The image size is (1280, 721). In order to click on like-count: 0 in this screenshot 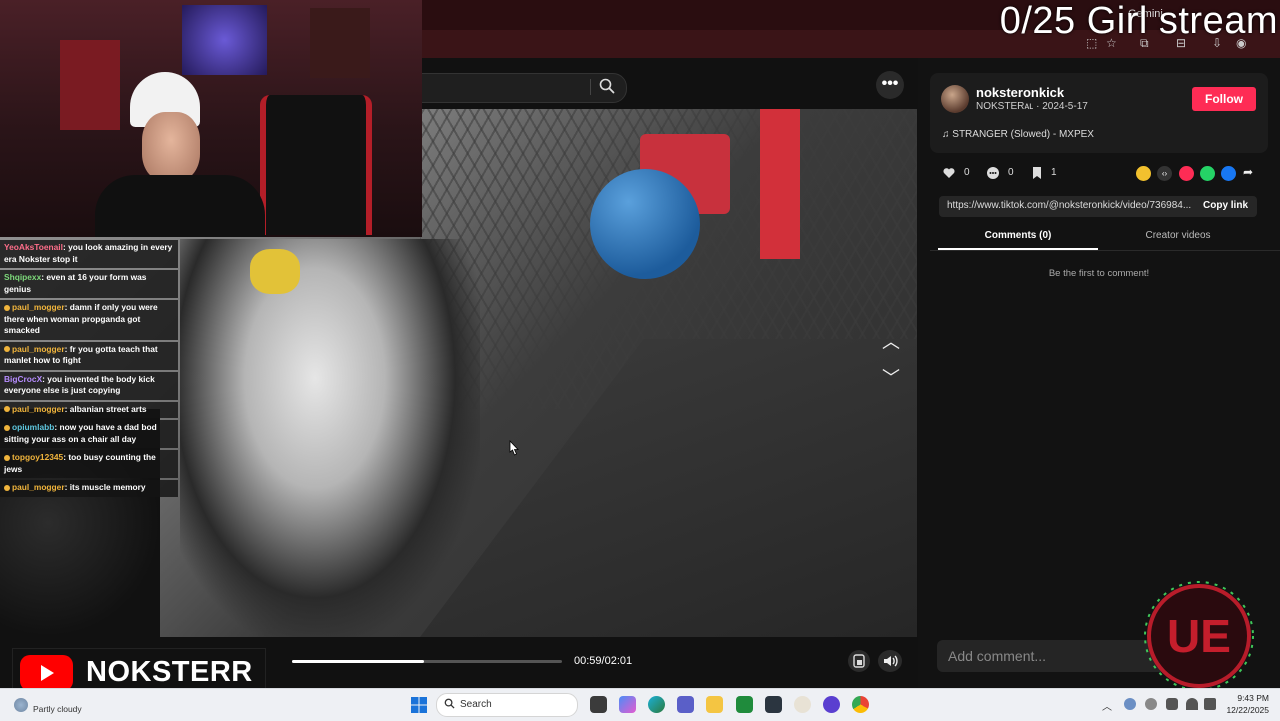, I will do `click(967, 172)`.